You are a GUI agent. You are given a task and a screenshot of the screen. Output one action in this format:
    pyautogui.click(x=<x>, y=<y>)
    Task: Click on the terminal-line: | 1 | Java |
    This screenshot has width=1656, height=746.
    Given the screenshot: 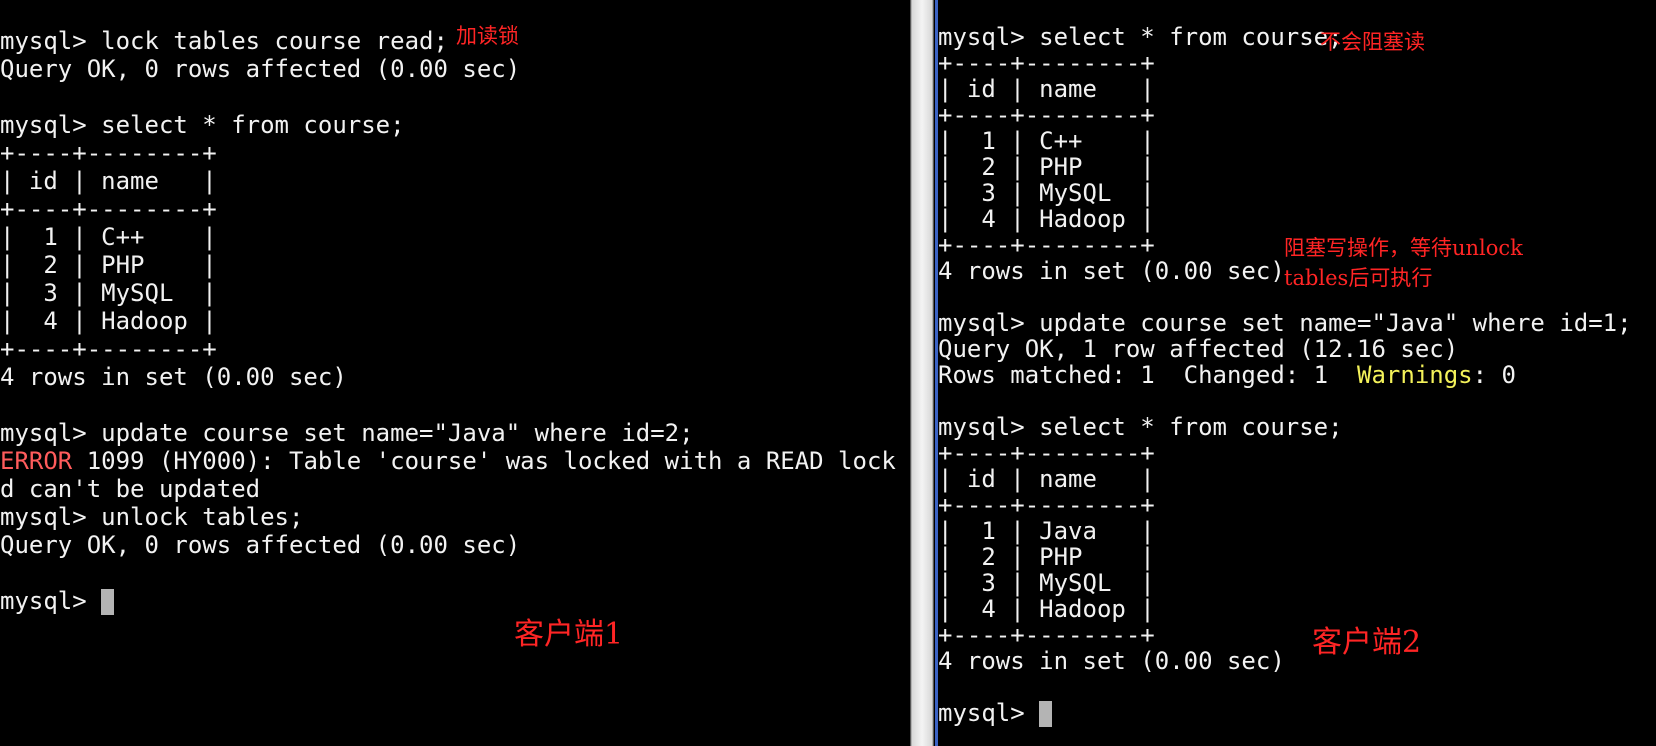 What is the action you would take?
    pyautogui.click(x=1046, y=531)
    